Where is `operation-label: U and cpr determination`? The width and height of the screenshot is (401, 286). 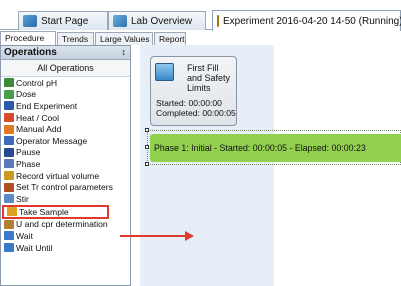
operation-label: U and cpr determination is located at coordinates (62, 224).